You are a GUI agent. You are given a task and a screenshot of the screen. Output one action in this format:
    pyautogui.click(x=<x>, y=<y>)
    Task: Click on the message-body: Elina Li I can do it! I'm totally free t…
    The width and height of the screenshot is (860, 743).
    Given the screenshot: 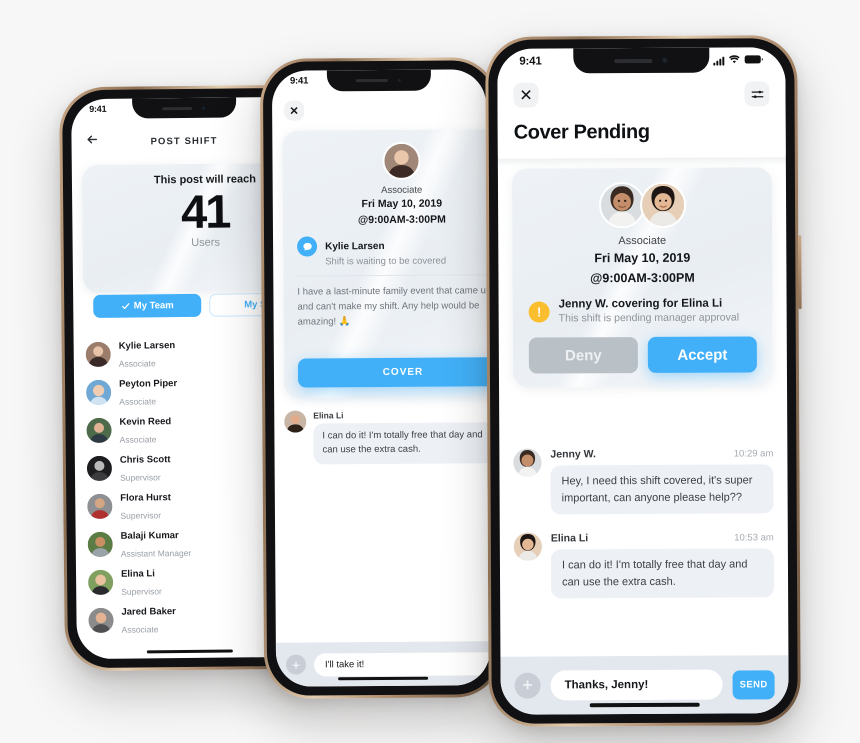 What is the action you would take?
    pyautogui.click(x=402, y=436)
    